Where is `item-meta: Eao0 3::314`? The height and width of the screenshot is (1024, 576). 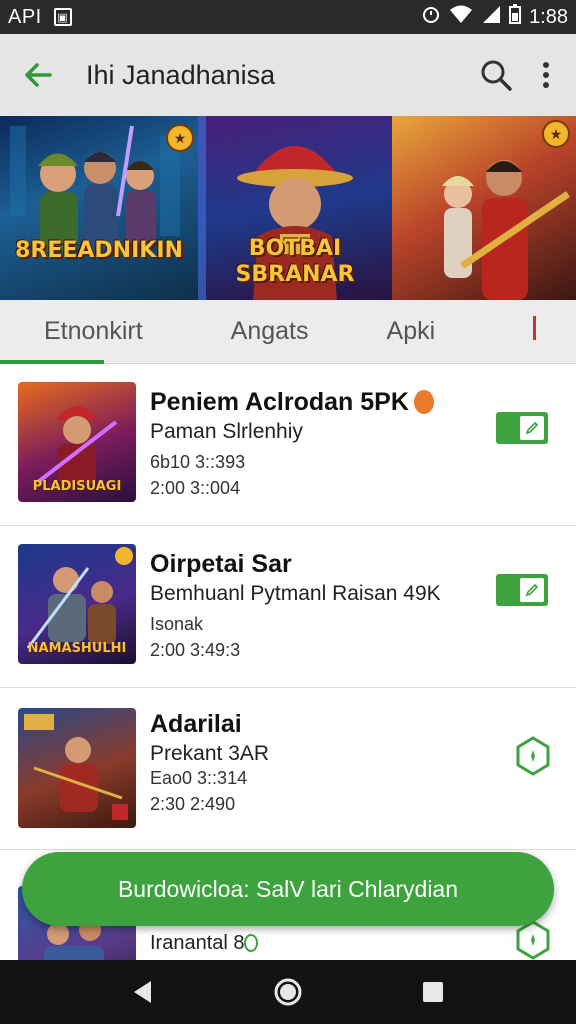
item-meta: Eao0 3::314 is located at coordinates (199, 778).